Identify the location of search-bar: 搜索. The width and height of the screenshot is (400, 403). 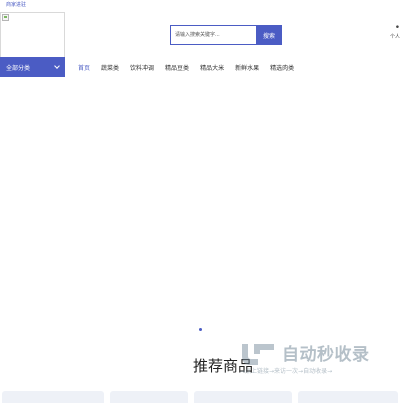
(226, 35).